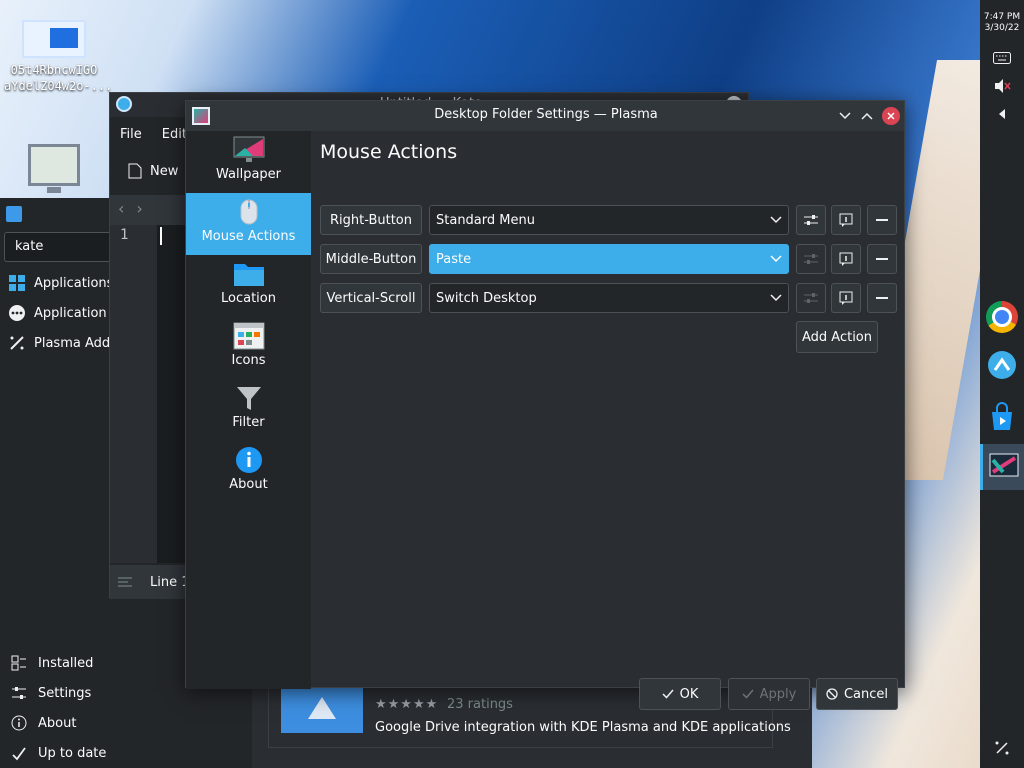 Image resolution: width=1024 pixels, height=768 pixels. What do you see at coordinates (19, 663) in the screenshot?
I see `installed-icon` at bounding box center [19, 663].